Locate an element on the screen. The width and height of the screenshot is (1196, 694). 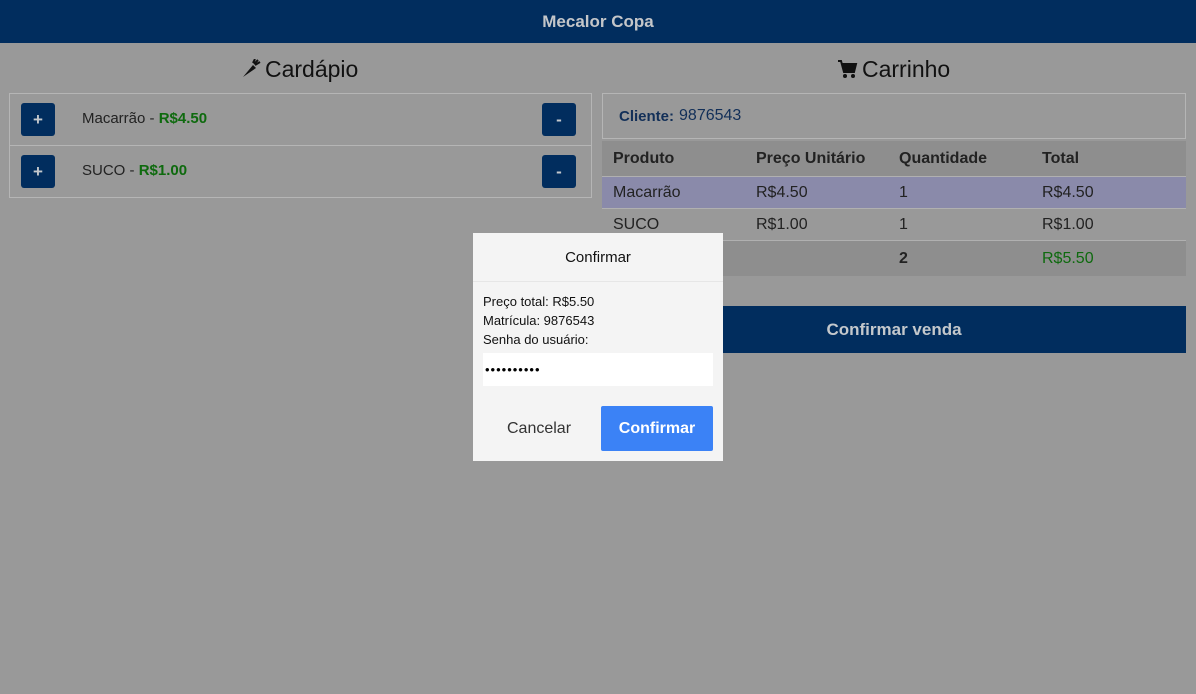
app-title: Mecalor Copa is located at coordinates (598, 21).